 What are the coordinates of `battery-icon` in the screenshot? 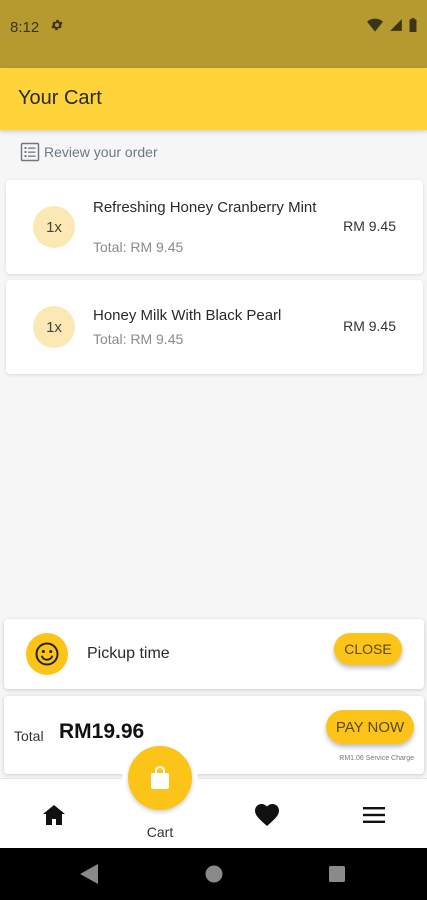 It's located at (413, 25).